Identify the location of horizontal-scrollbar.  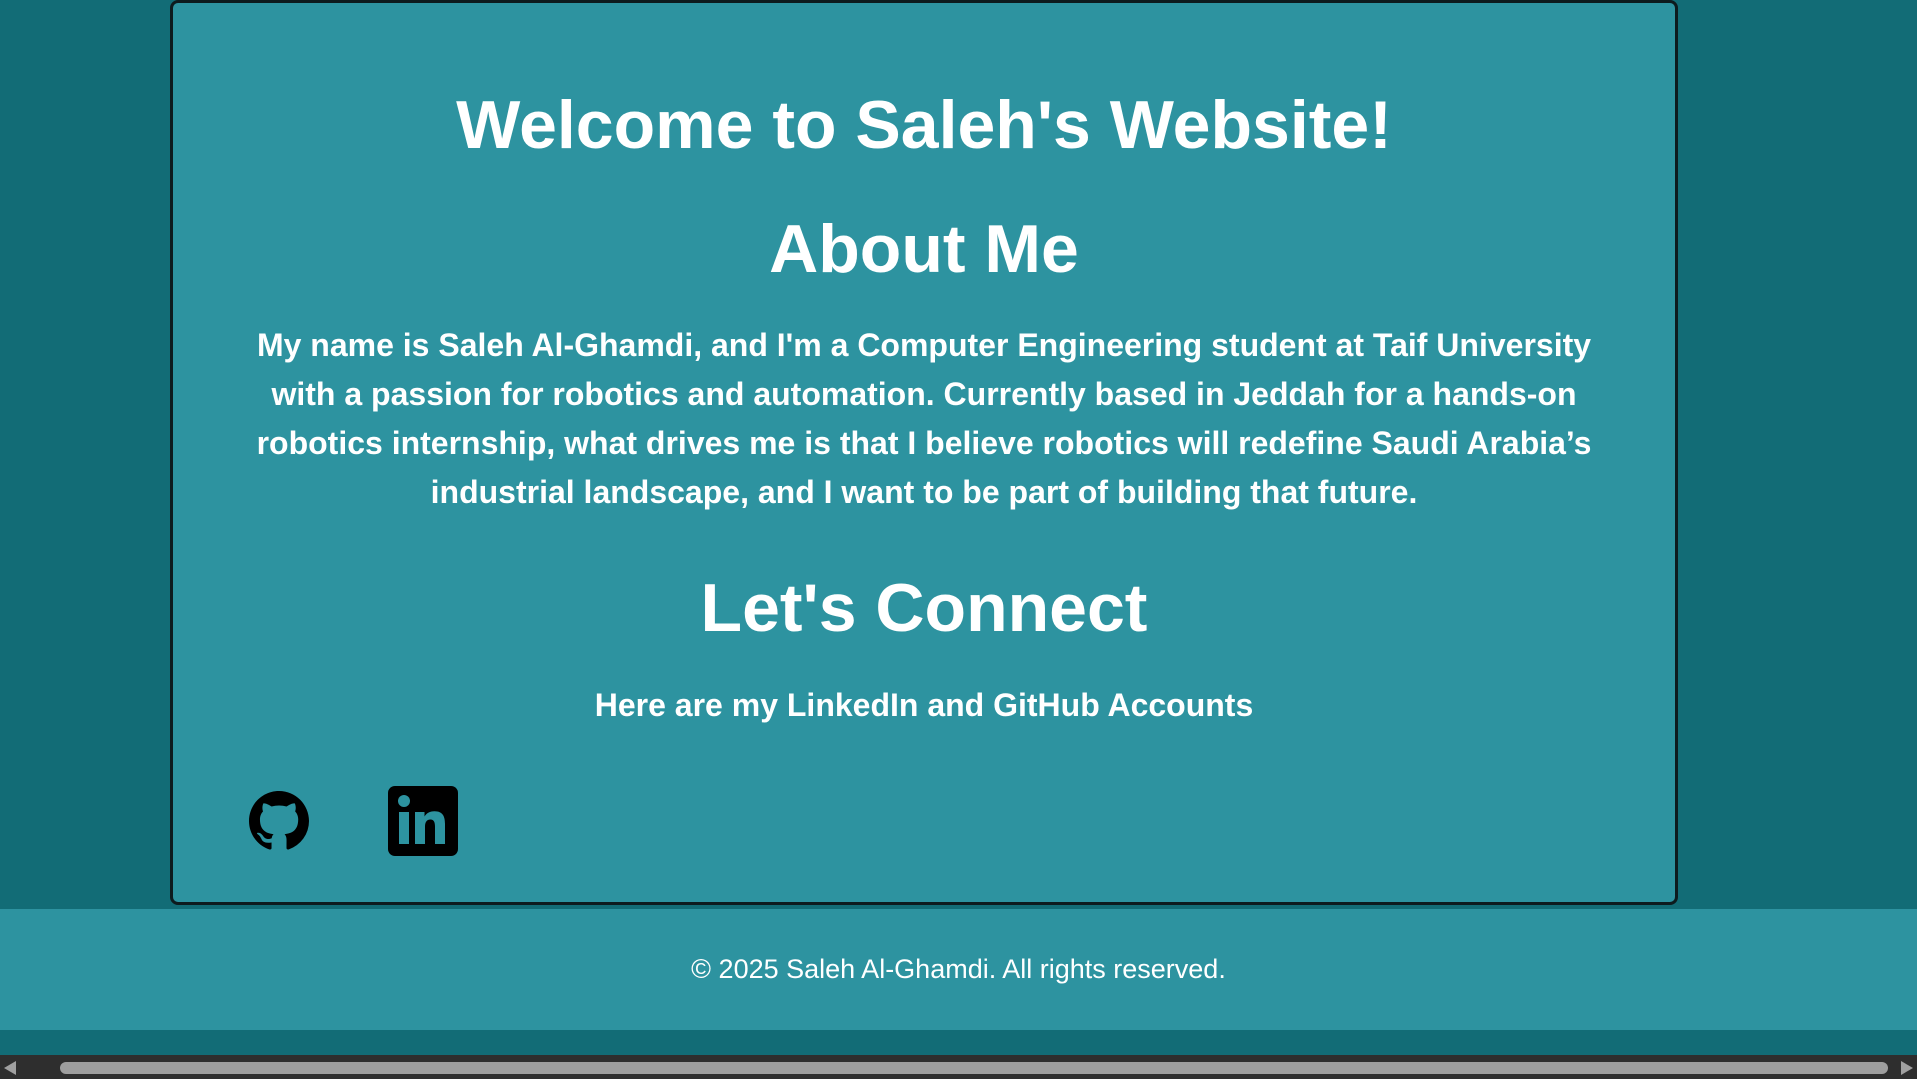
(958, 1067).